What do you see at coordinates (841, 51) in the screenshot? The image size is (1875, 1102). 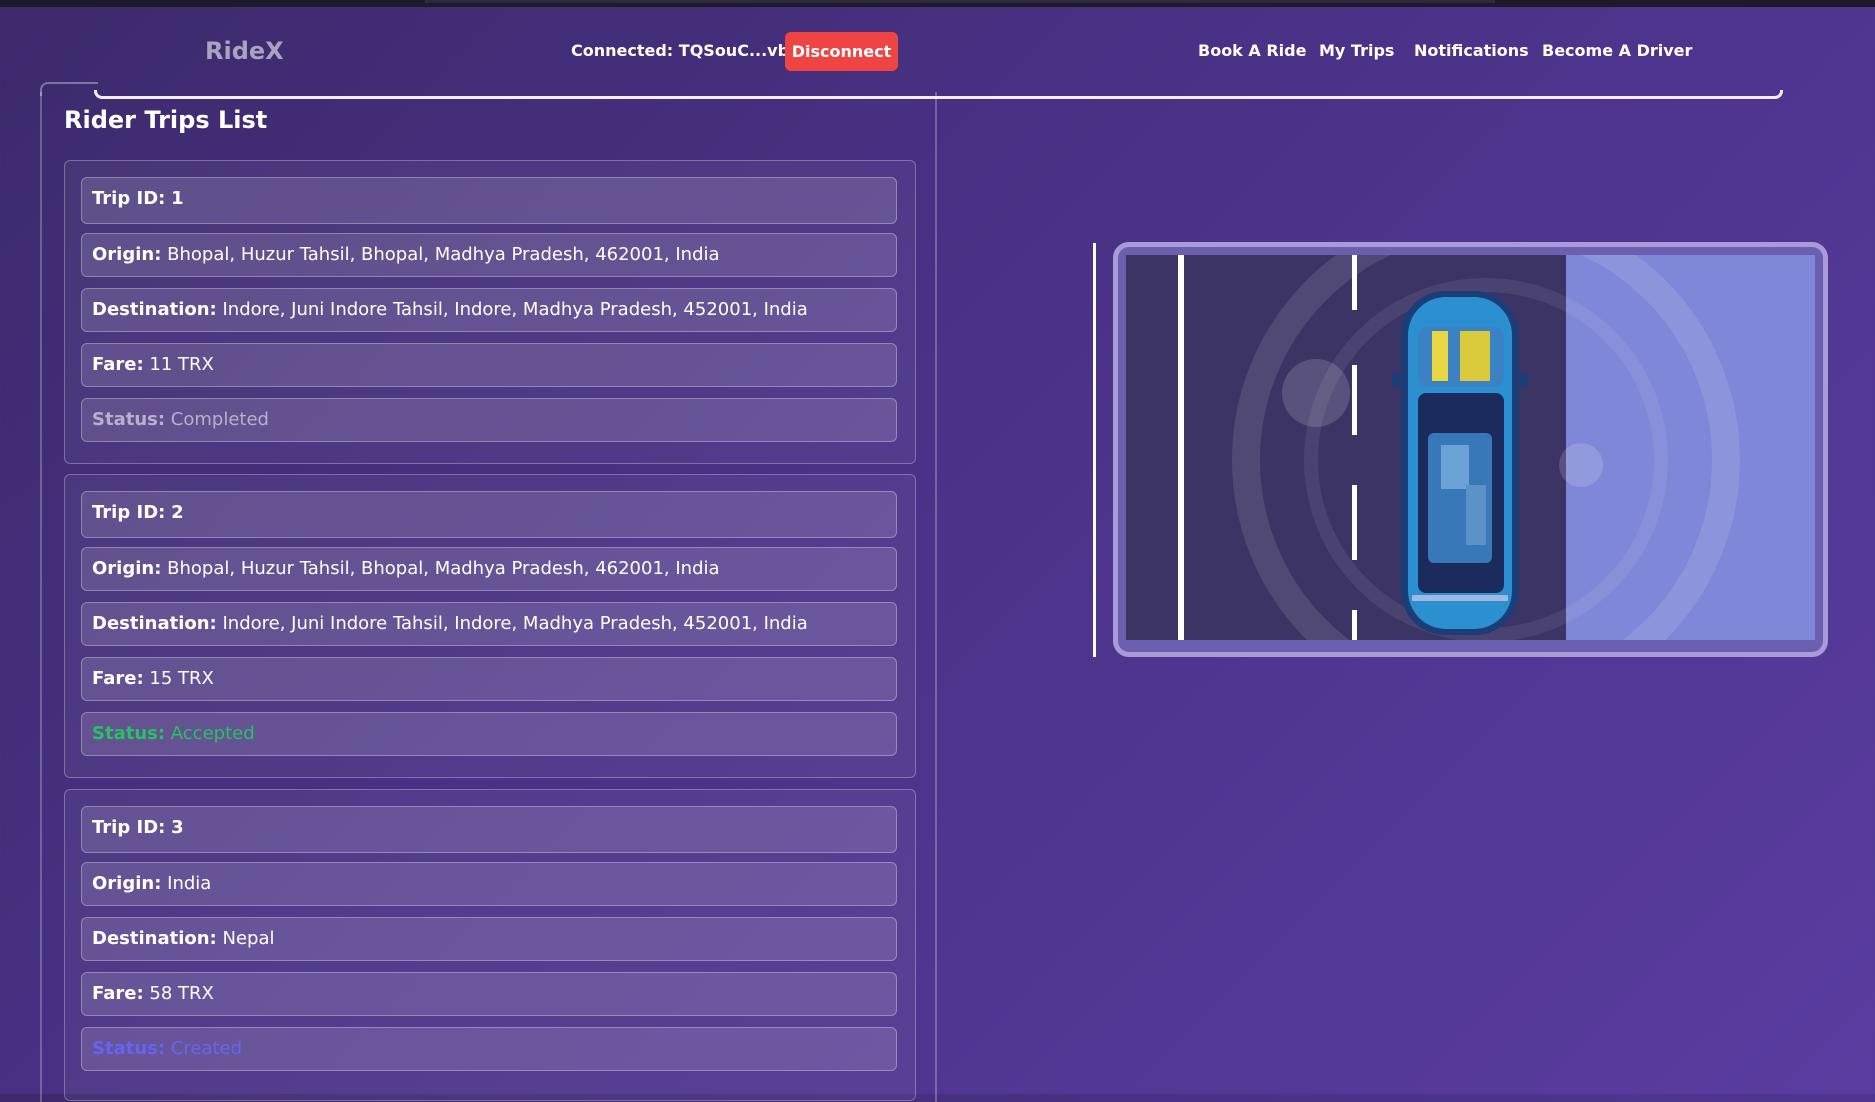 I see `disconnect-button: Disconnect` at bounding box center [841, 51].